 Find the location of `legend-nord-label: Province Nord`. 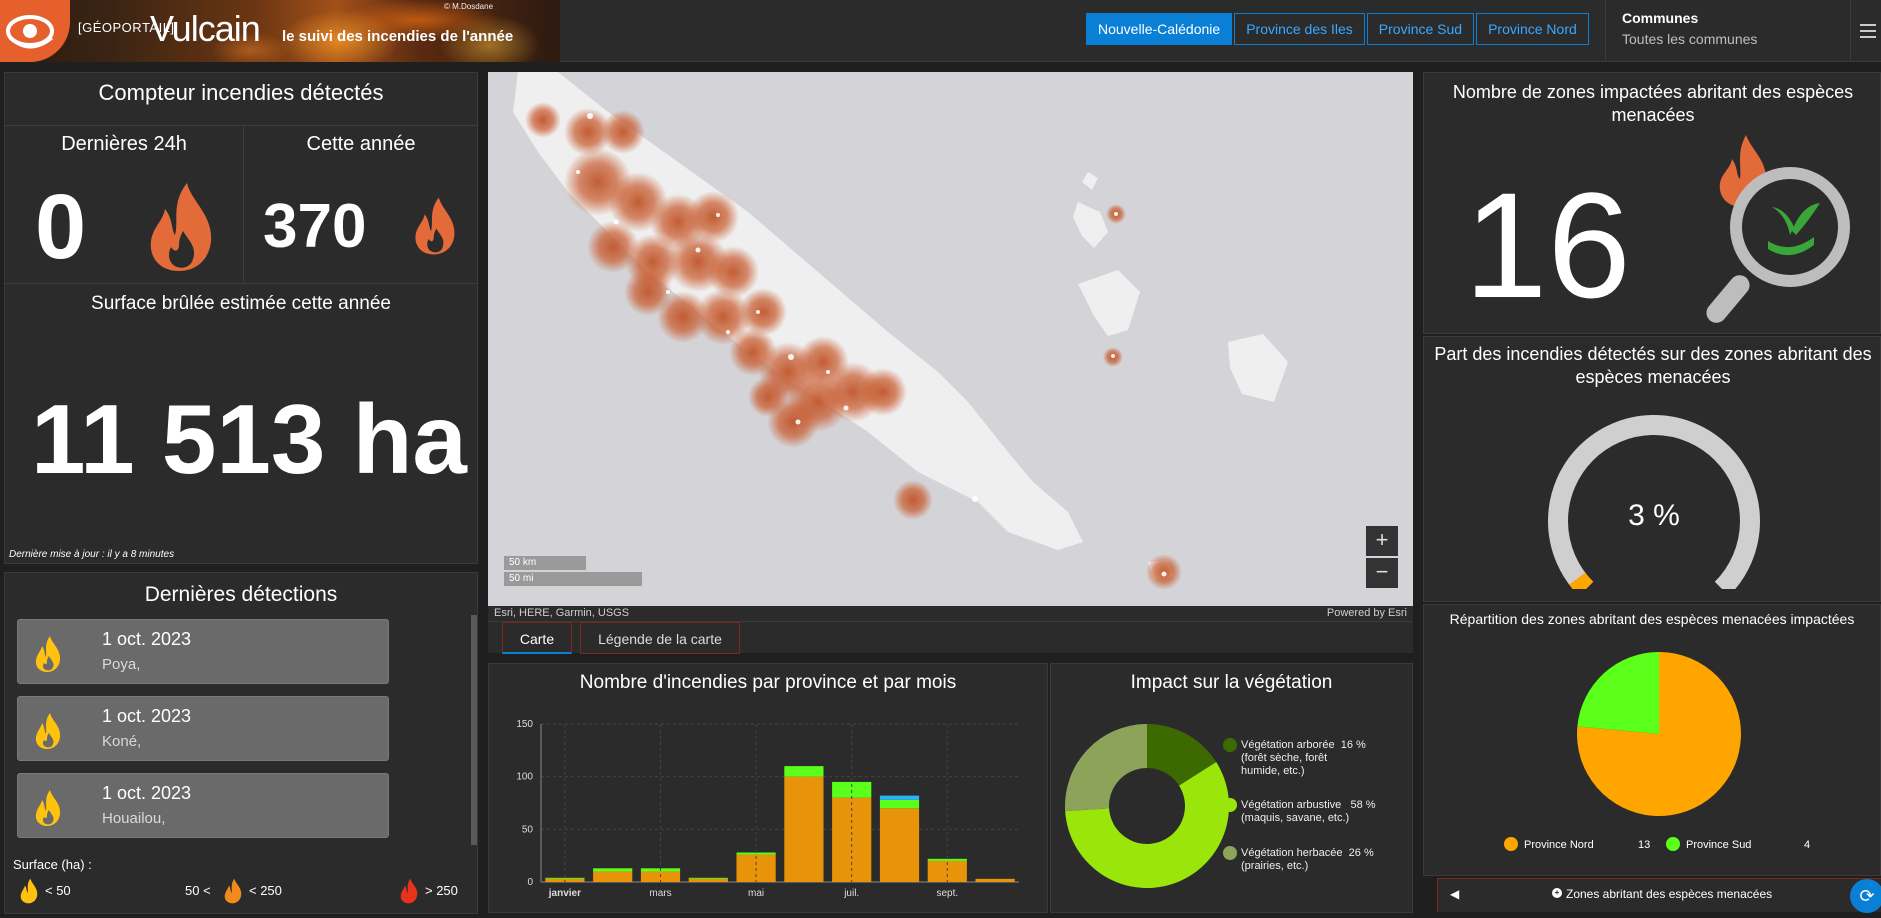

legend-nord-label: Province Nord is located at coordinates (1559, 845).